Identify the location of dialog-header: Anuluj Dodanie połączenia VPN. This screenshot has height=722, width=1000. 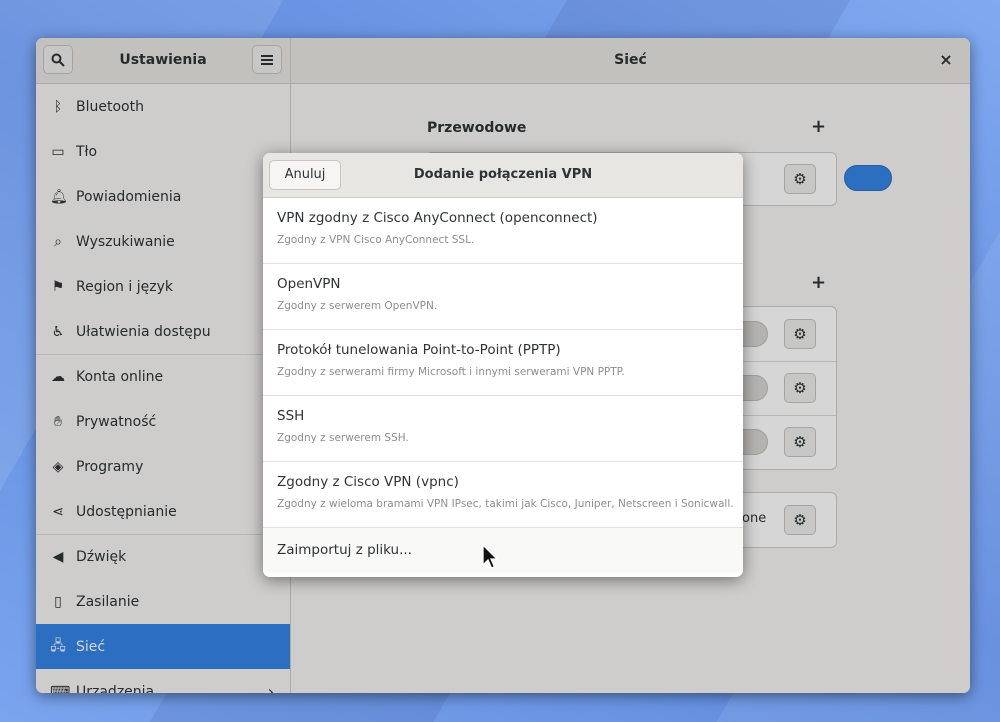
(503, 175).